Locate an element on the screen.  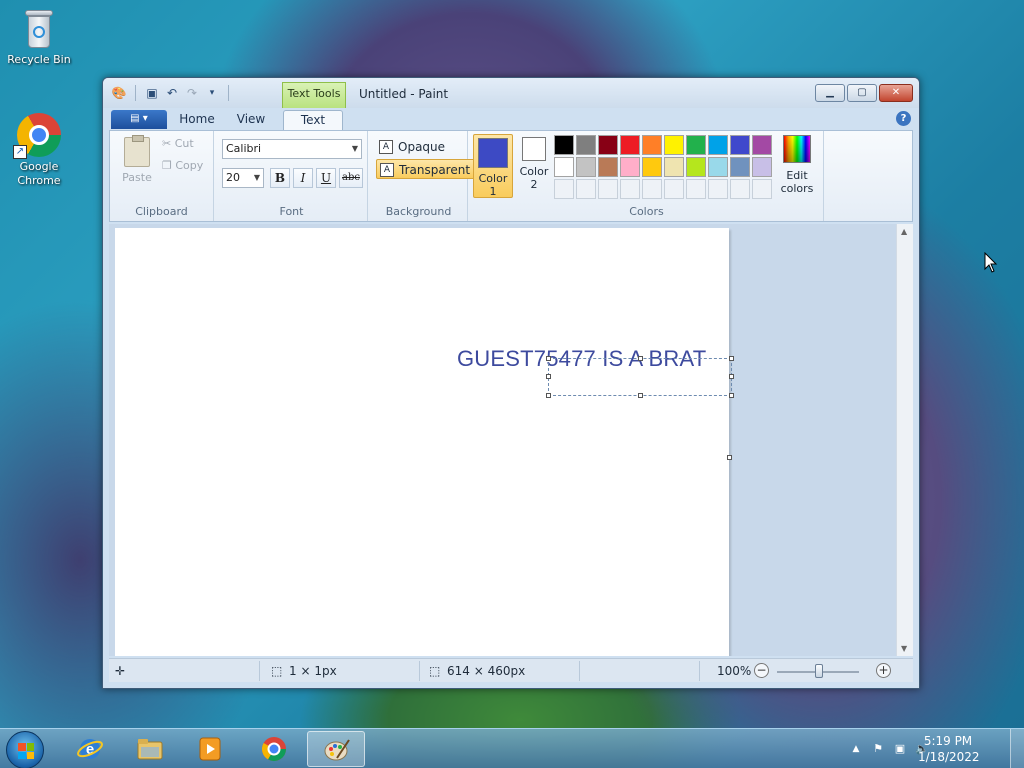
copy-button: ❐ Copy is located at coordinates (182, 165).